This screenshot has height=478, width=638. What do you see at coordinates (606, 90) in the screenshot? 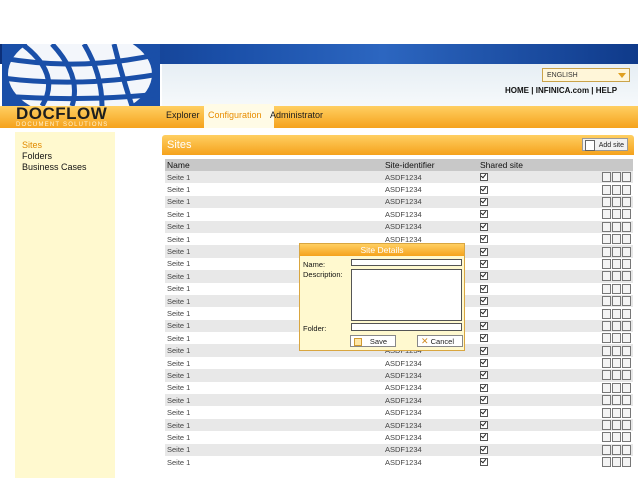
I see `help-link: HELP` at bounding box center [606, 90].